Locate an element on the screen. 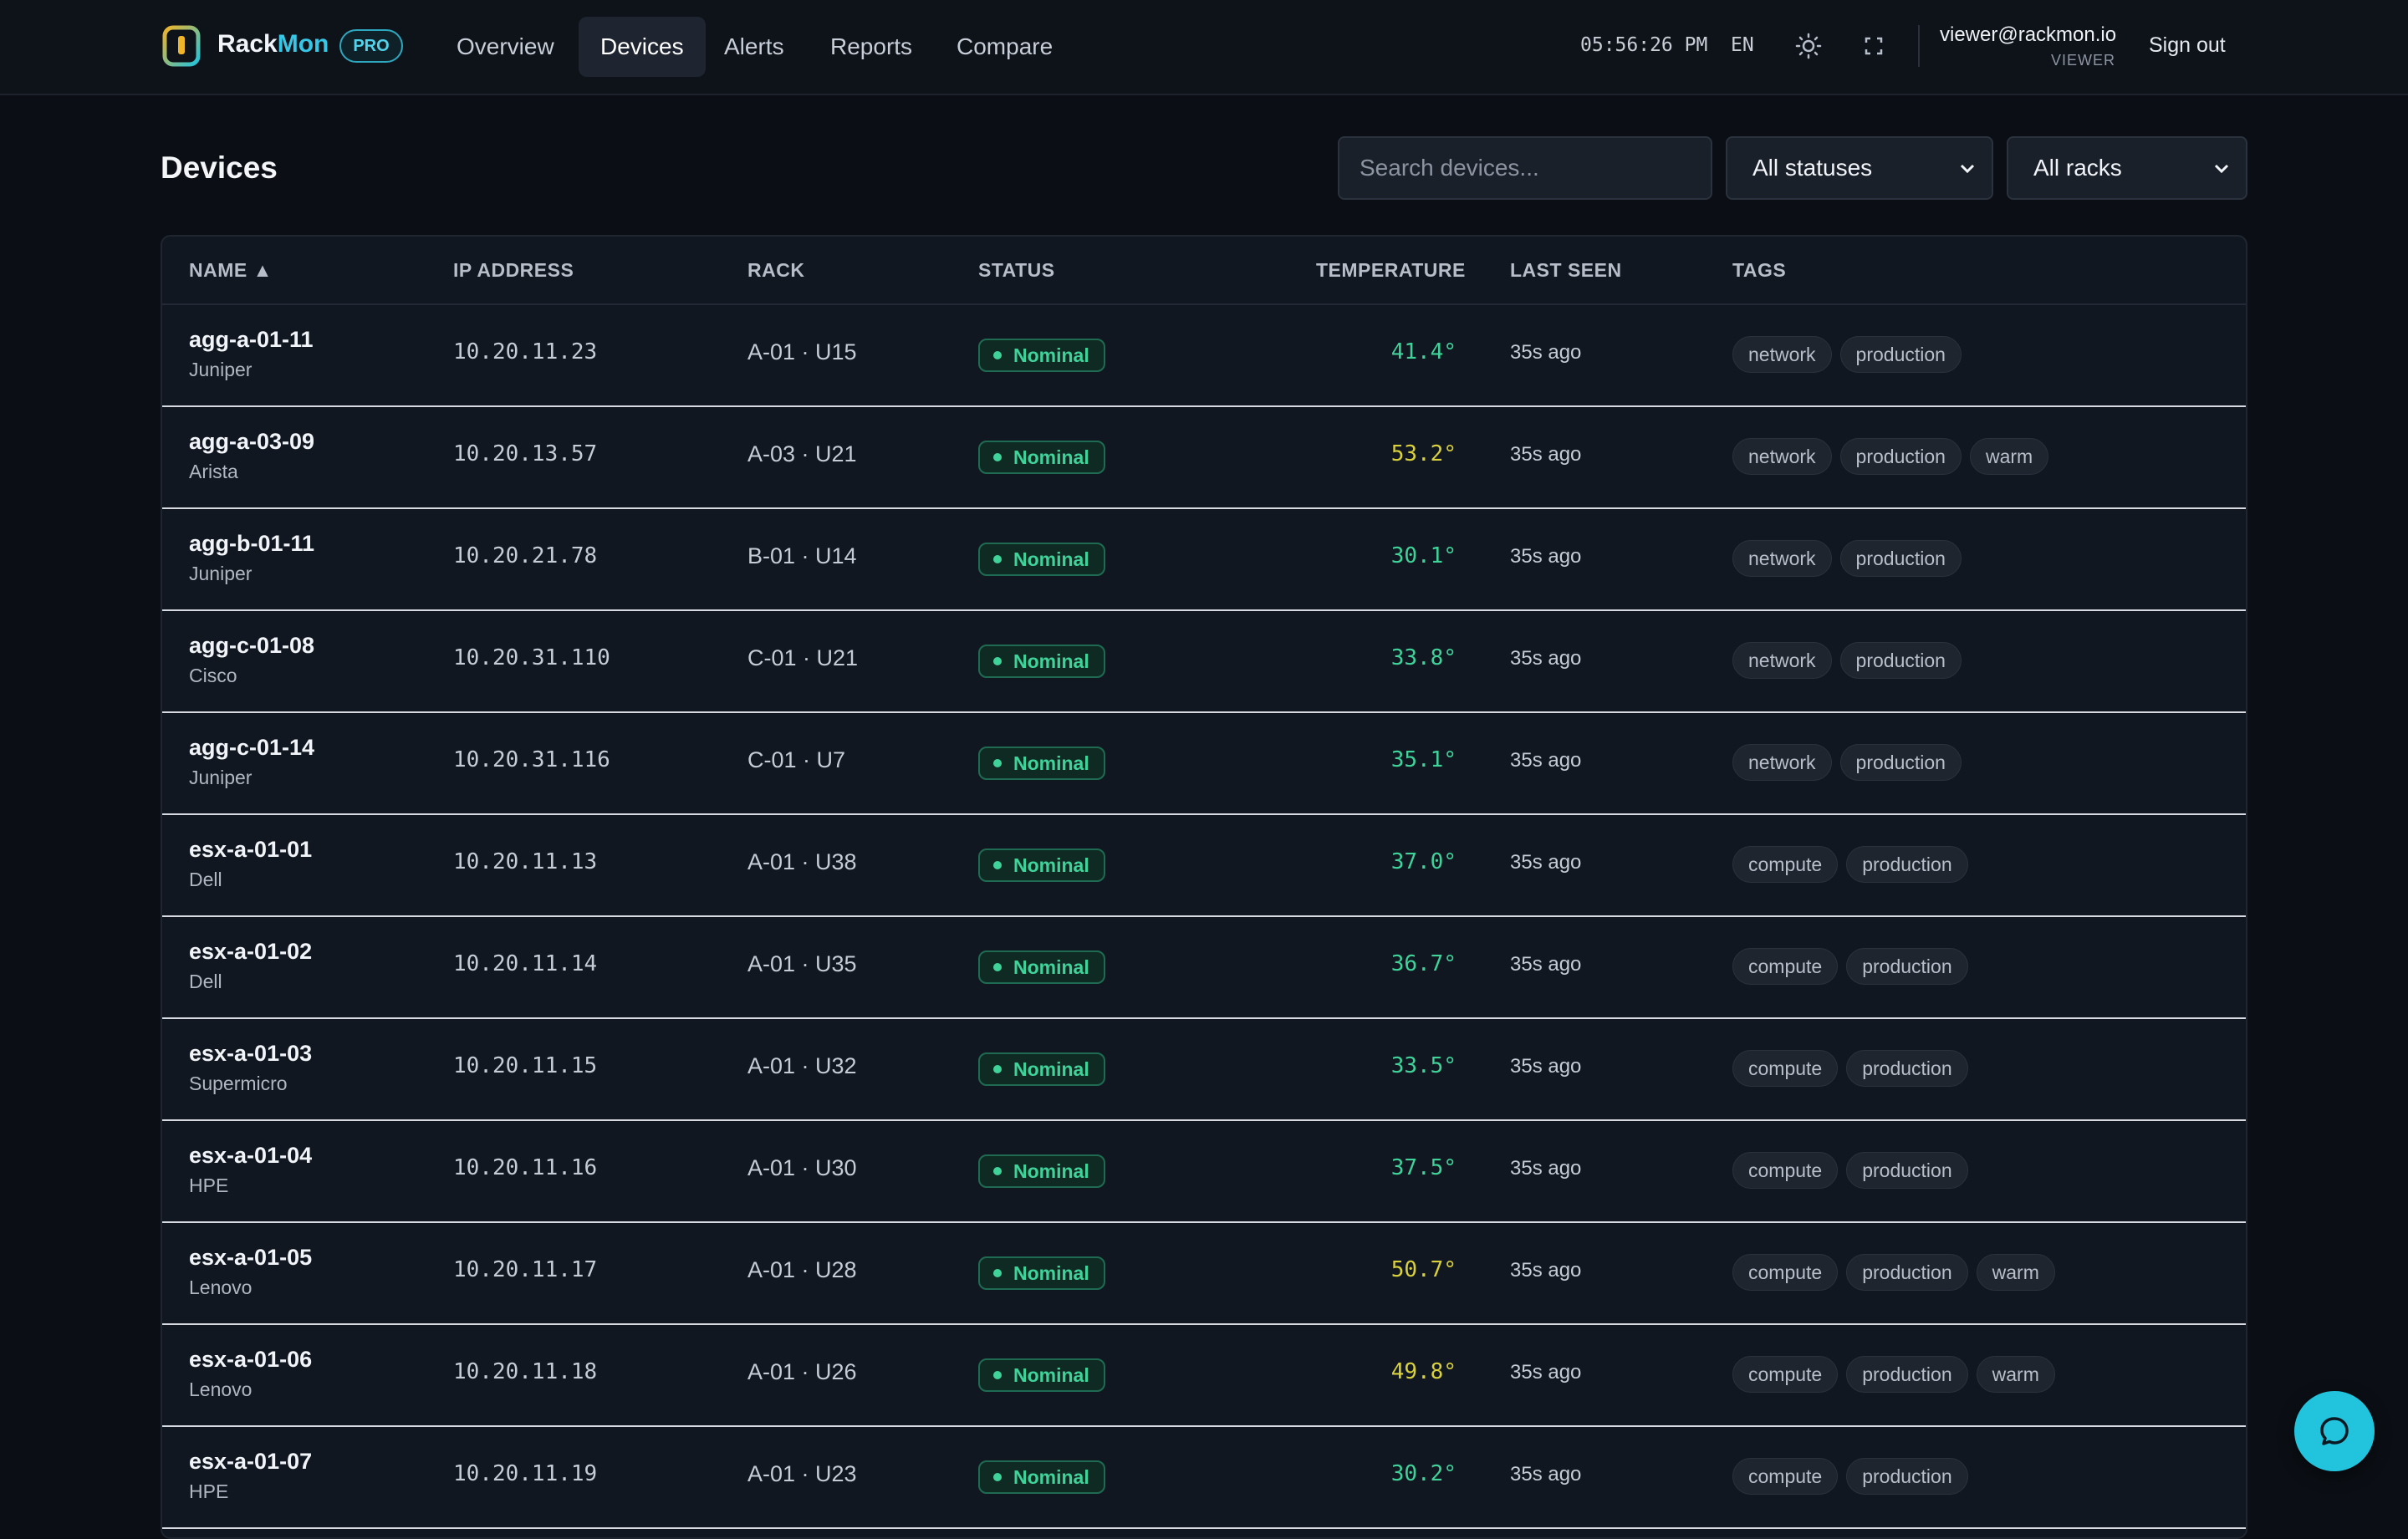 Image resolution: width=2408 pixels, height=1539 pixels. device-rack: C-01 · U21 is located at coordinates (803, 657).